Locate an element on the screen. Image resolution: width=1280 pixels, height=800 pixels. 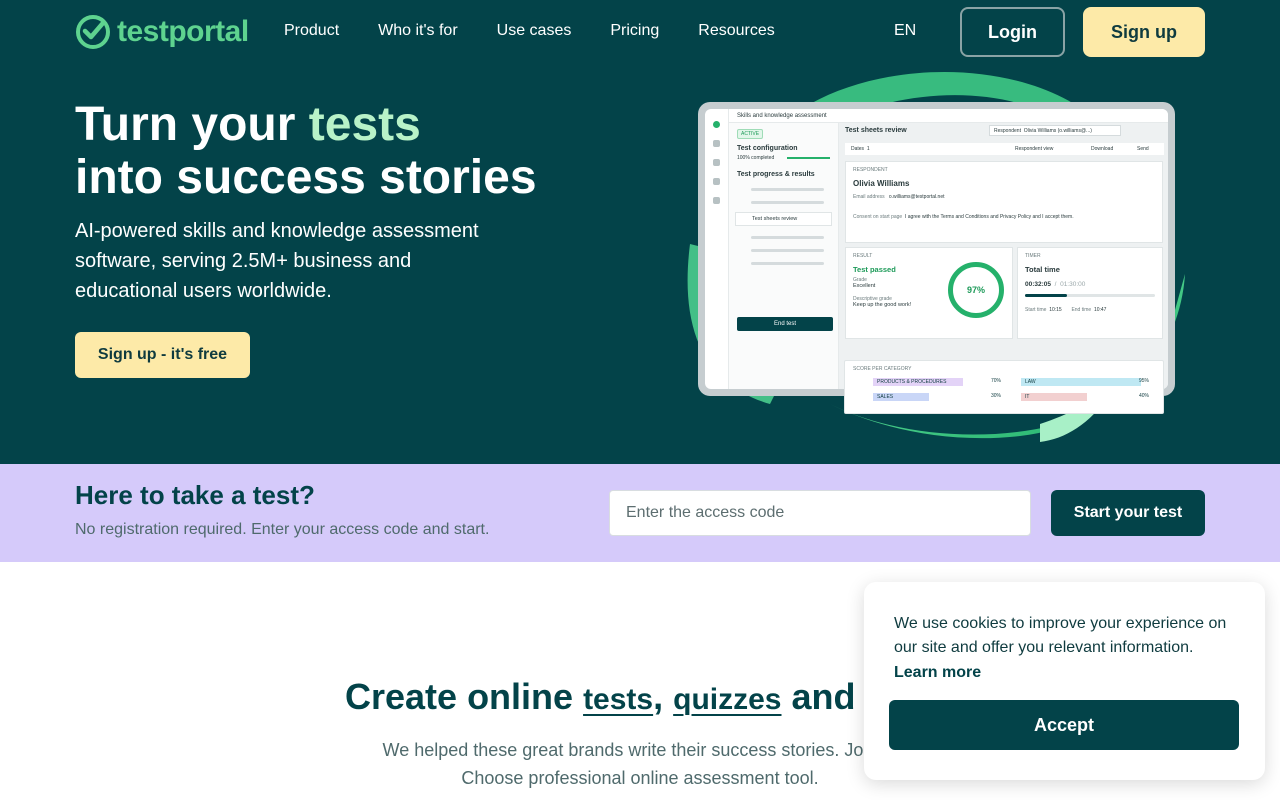
score-donut: 97% is located at coordinates (976, 290).